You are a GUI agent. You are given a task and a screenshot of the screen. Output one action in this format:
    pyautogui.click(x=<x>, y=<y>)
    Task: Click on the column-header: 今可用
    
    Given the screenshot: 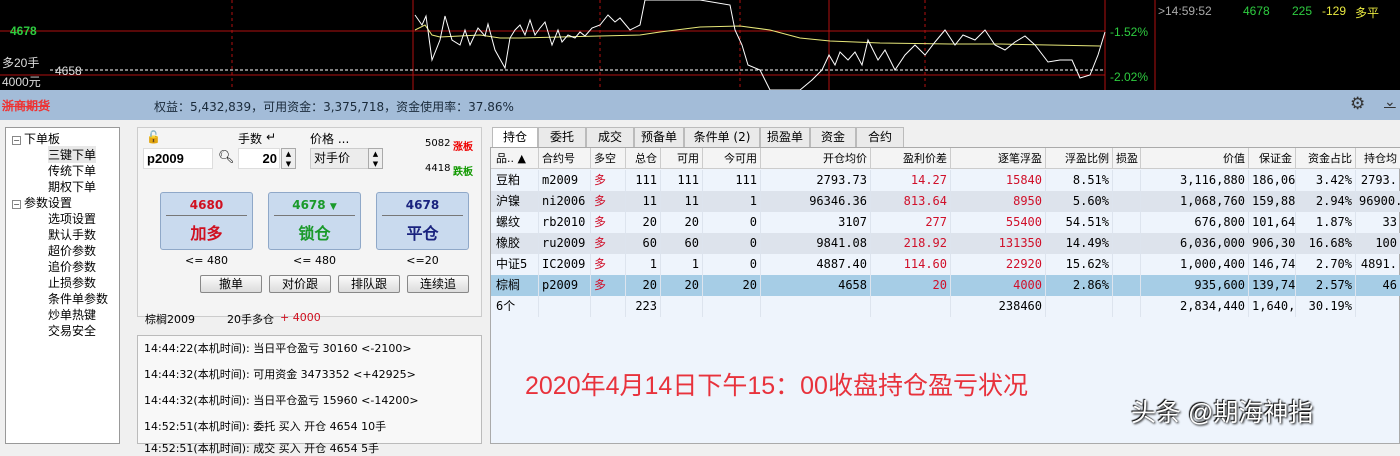 What is the action you would take?
    pyautogui.click(x=732, y=158)
    